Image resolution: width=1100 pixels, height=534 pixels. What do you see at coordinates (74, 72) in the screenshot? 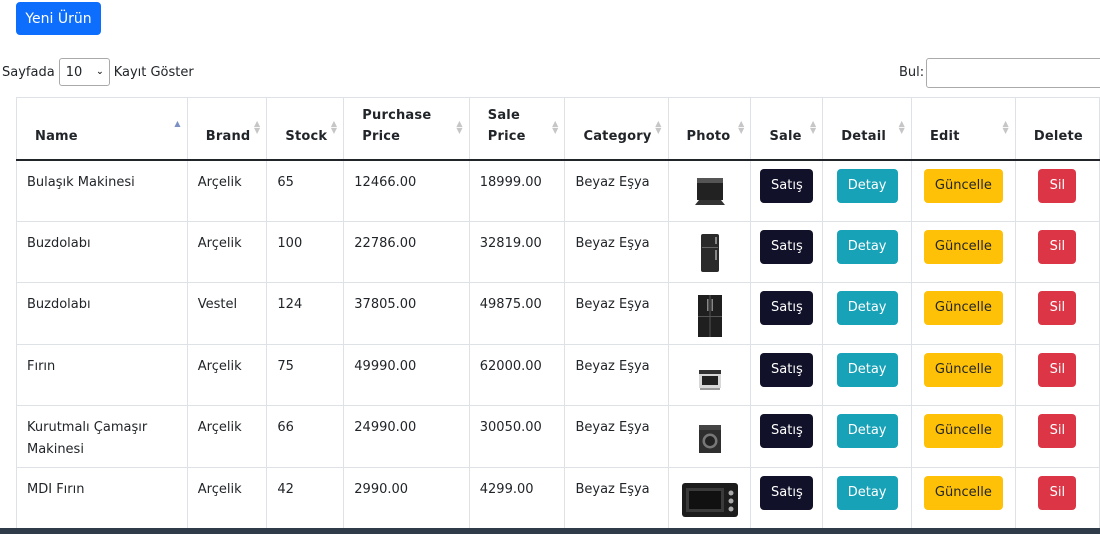
I see `page-length-value: 10` at bounding box center [74, 72].